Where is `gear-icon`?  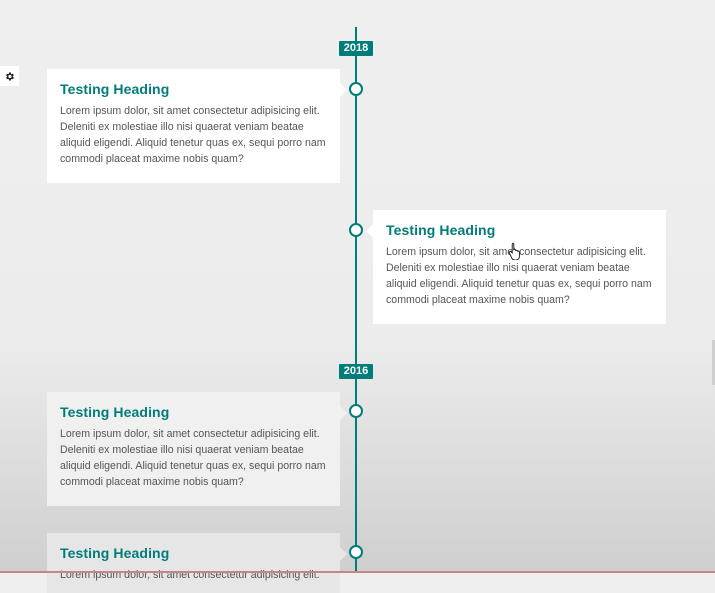
gear-icon is located at coordinates (10, 76).